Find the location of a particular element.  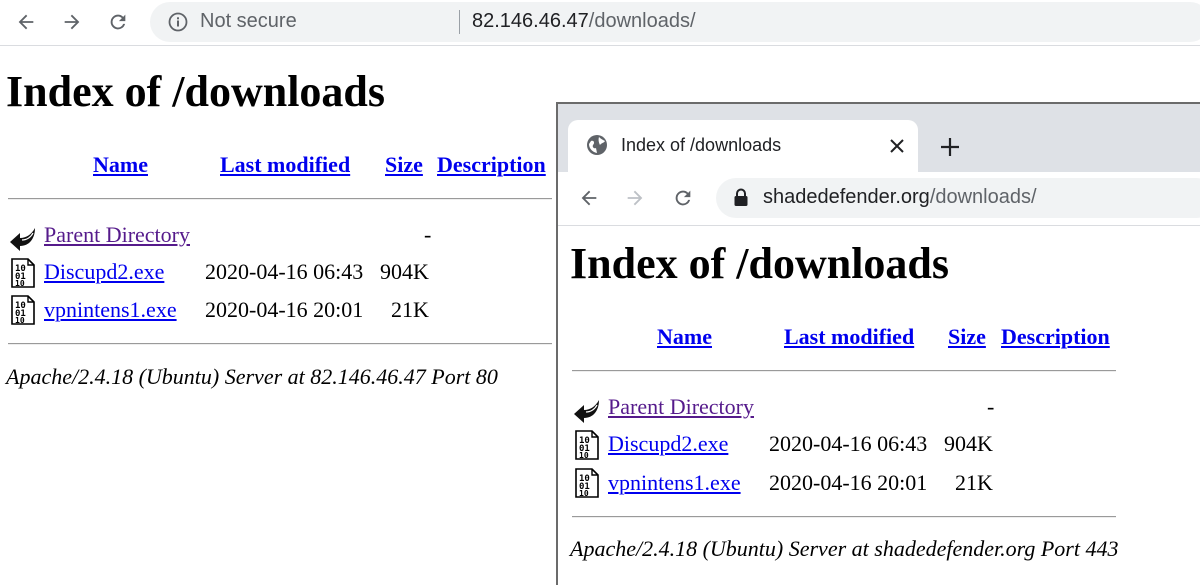

globe-icon is located at coordinates (597, 145).